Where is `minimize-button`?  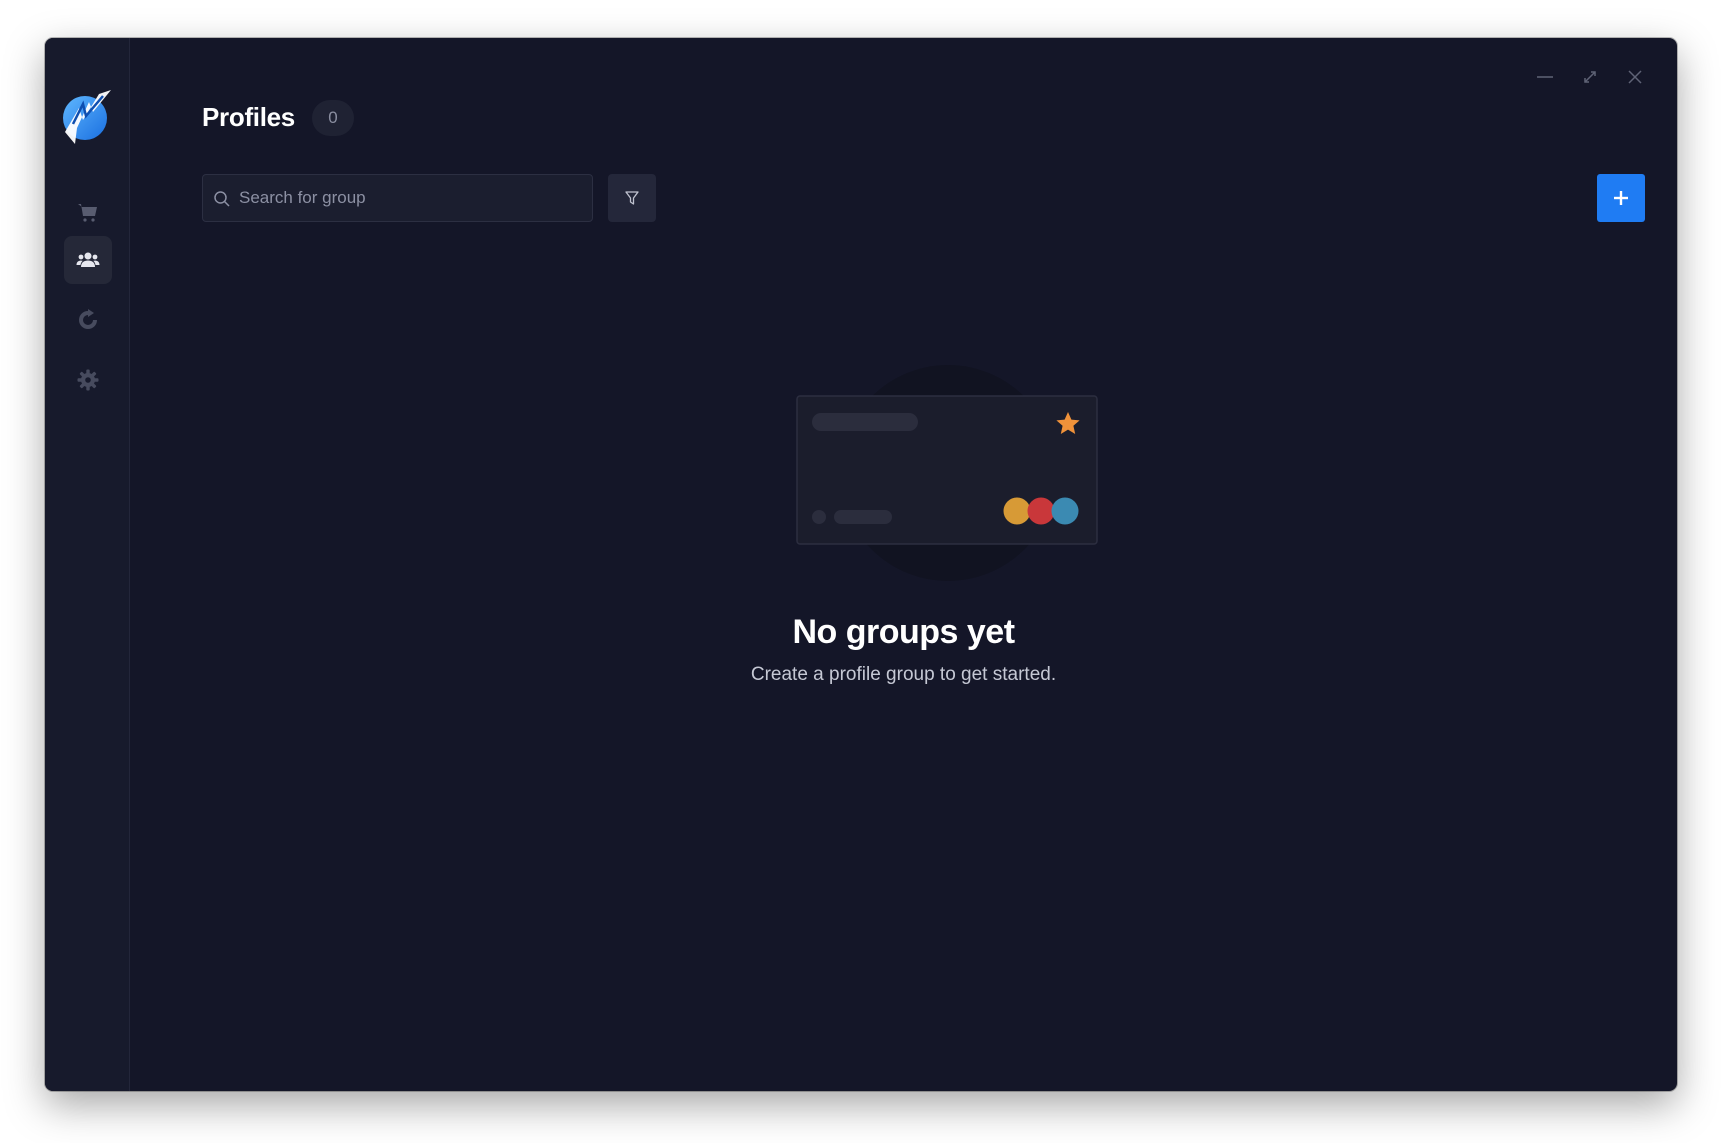
minimize-button is located at coordinates (1545, 77).